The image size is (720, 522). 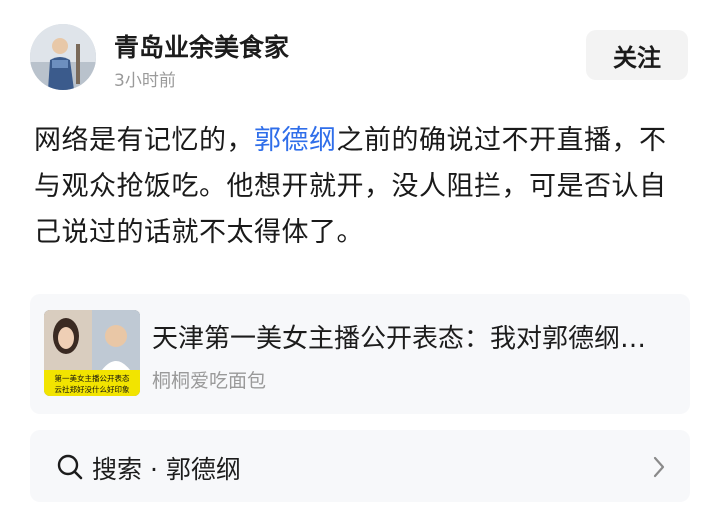 I want to click on search-icon, so click(x=70, y=467).